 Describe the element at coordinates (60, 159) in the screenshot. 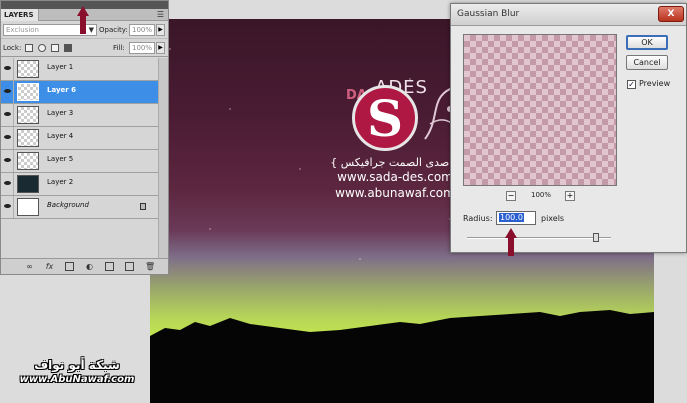

I see `layer-name: Layer 5` at that location.